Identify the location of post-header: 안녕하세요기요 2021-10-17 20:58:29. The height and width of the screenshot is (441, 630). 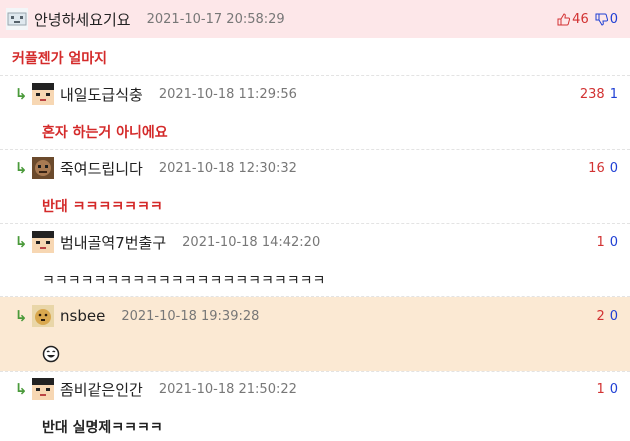
(145, 19).